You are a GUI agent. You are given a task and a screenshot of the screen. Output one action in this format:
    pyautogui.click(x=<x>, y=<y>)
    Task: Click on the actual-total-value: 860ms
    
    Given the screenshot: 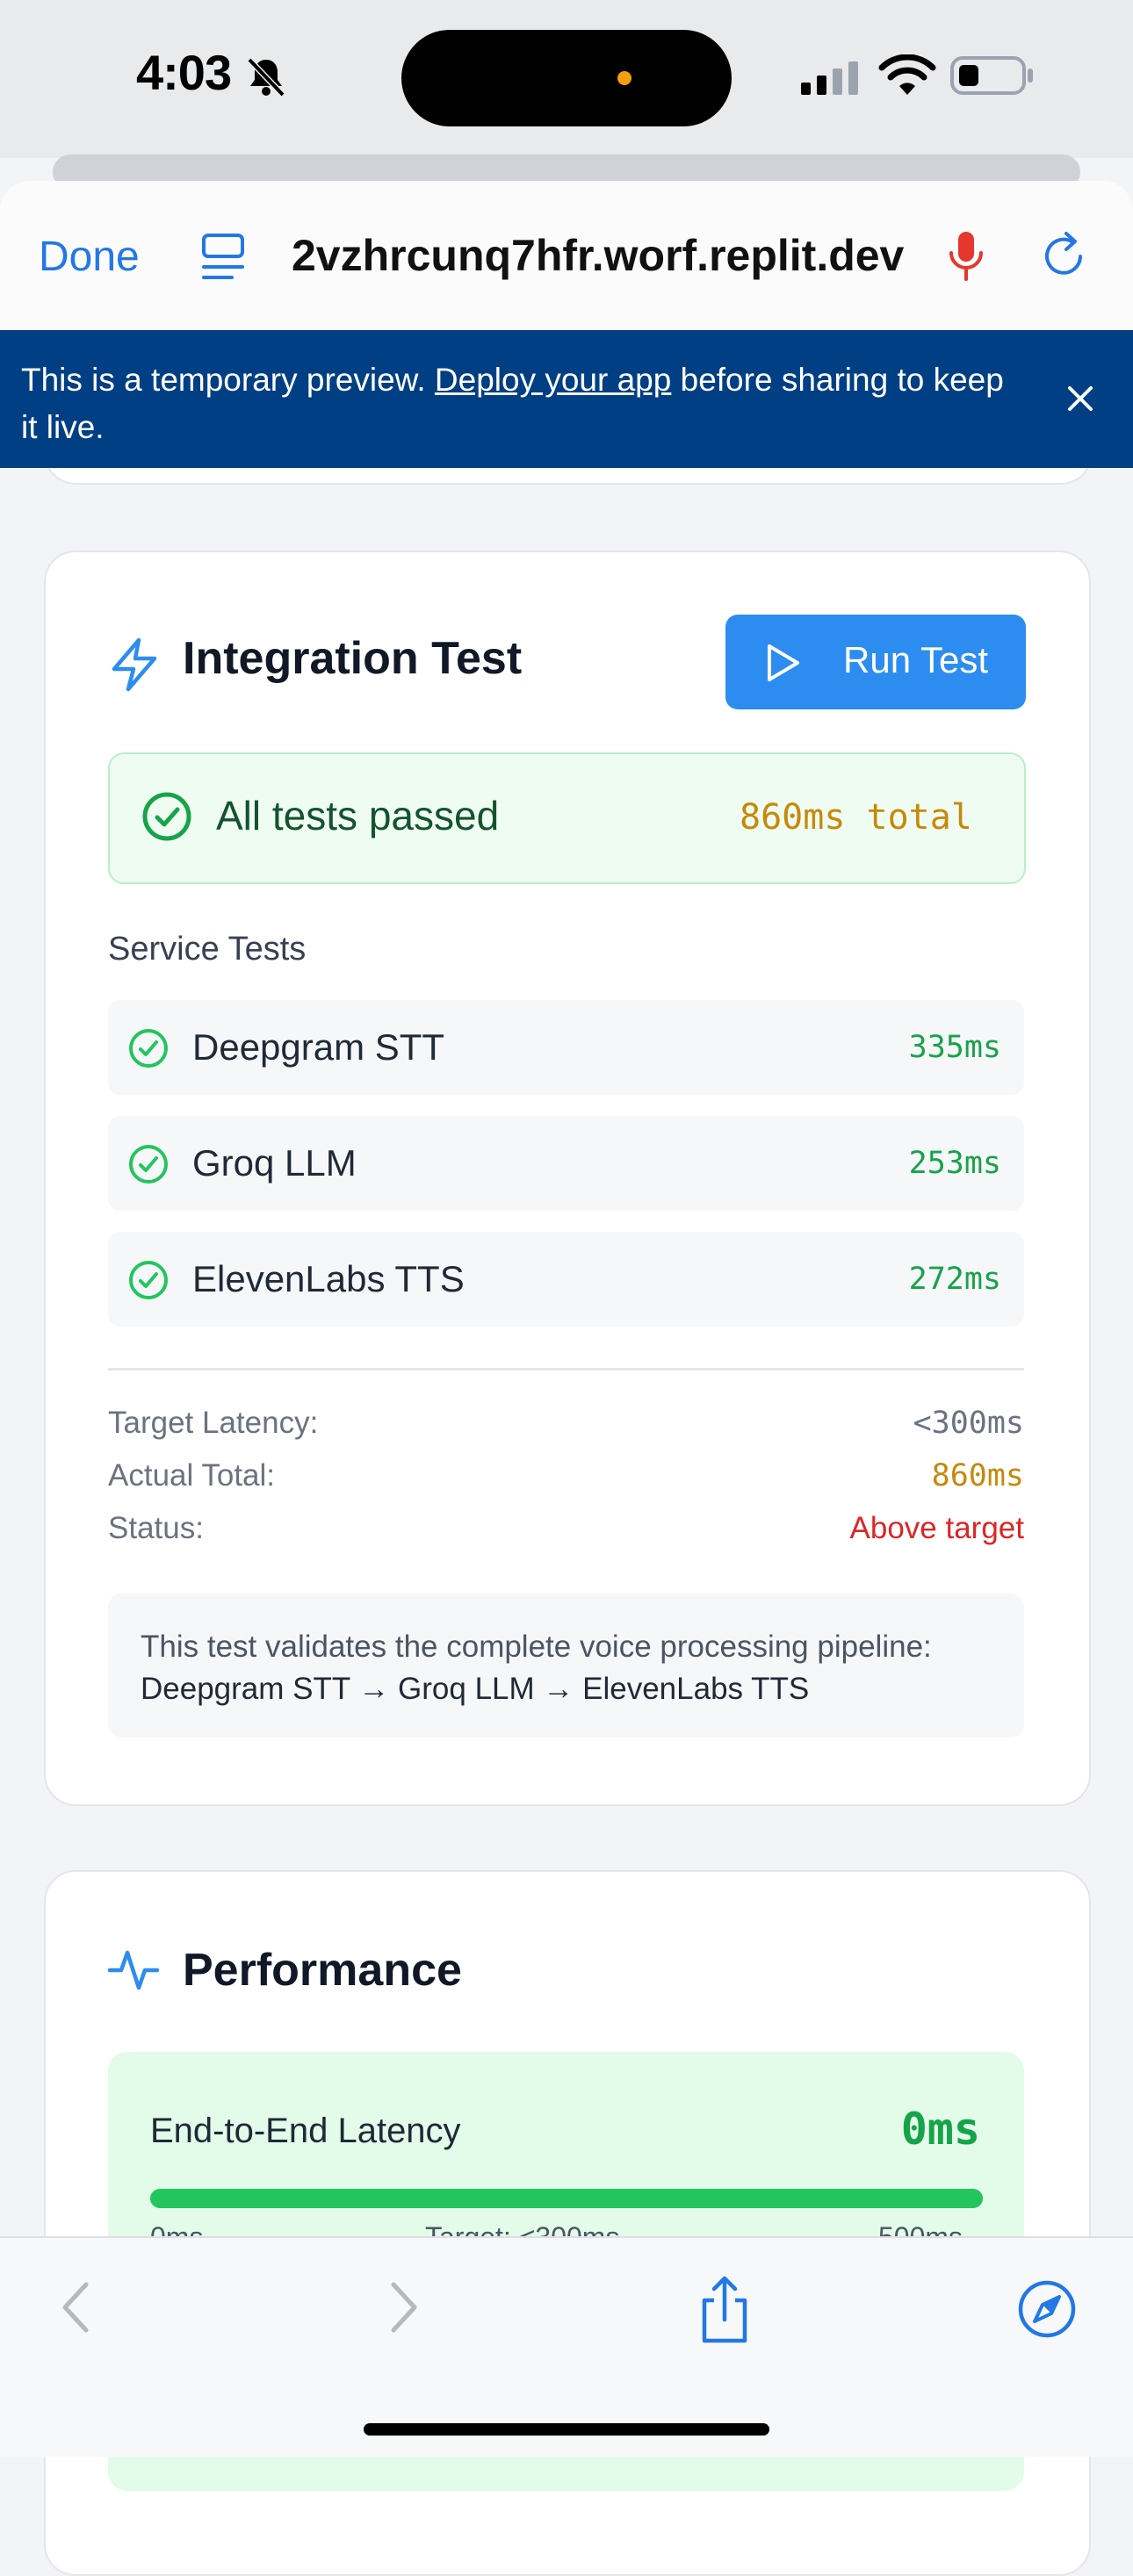 What is the action you would take?
    pyautogui.click(x=977, y=1475)
    